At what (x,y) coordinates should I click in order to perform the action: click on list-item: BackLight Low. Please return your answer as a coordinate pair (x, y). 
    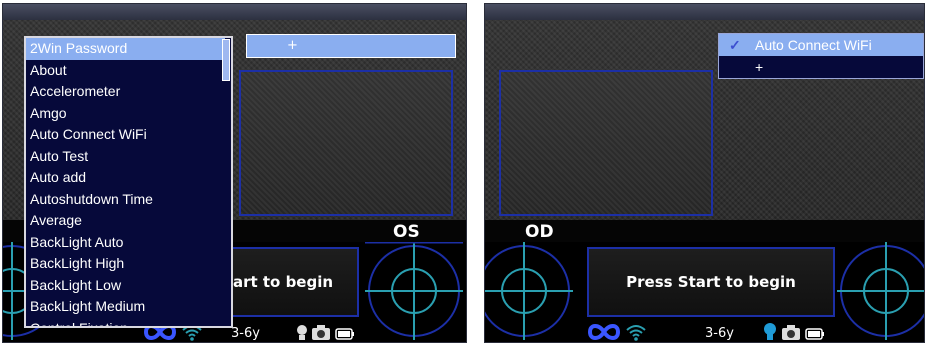
    Looking at the image, I should click on (128, 286).